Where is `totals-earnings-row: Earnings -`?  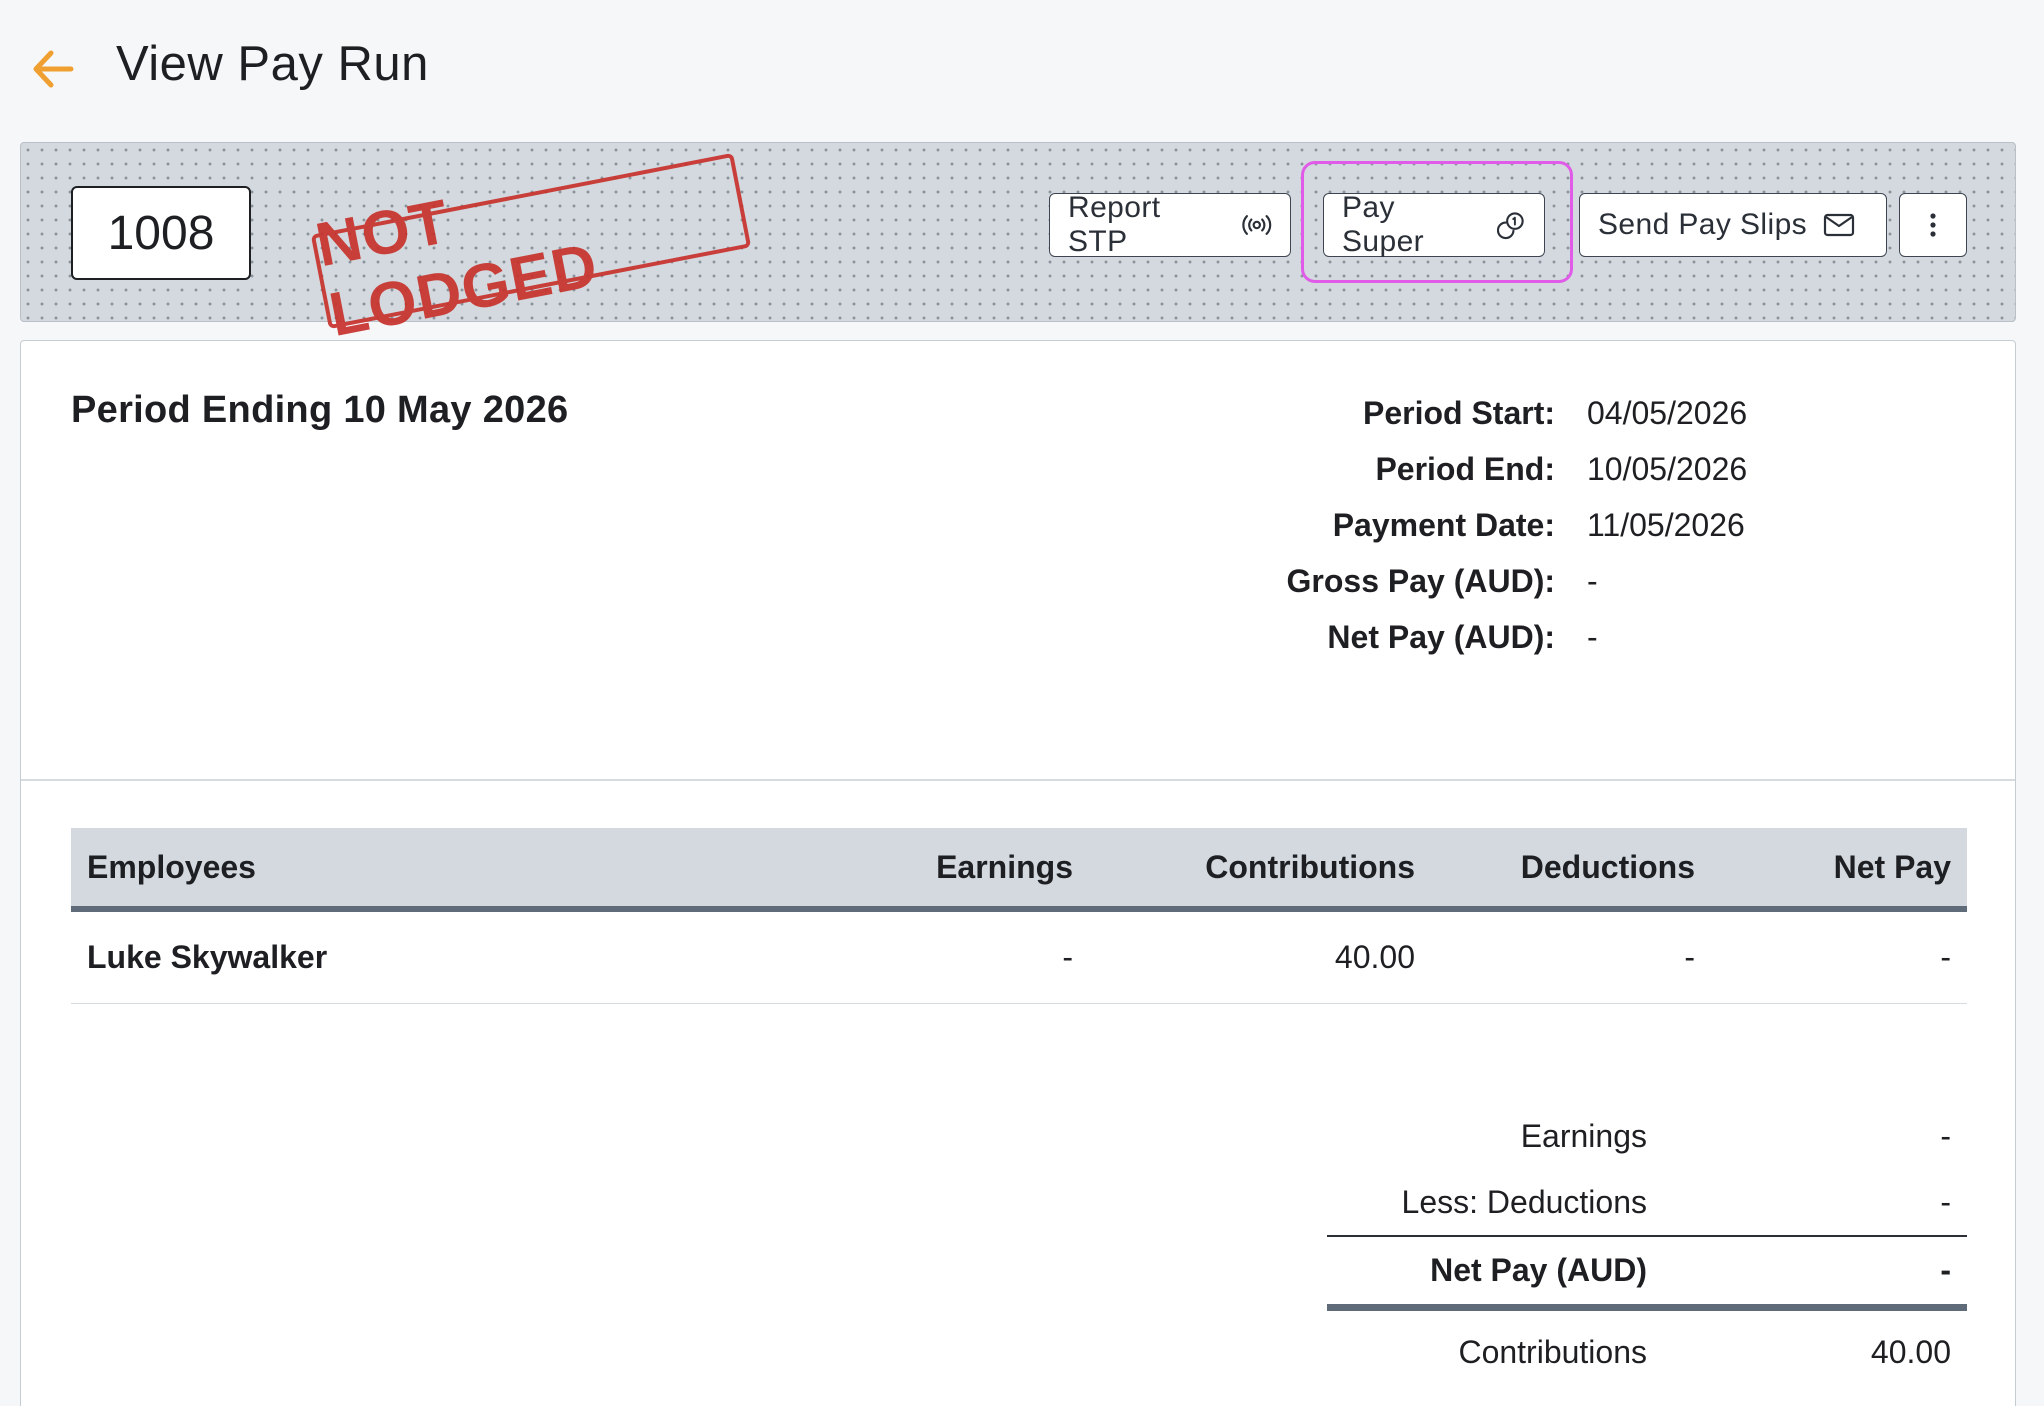 totals-earnings-row: Earnings - is located at coordinates (1647, 1136).